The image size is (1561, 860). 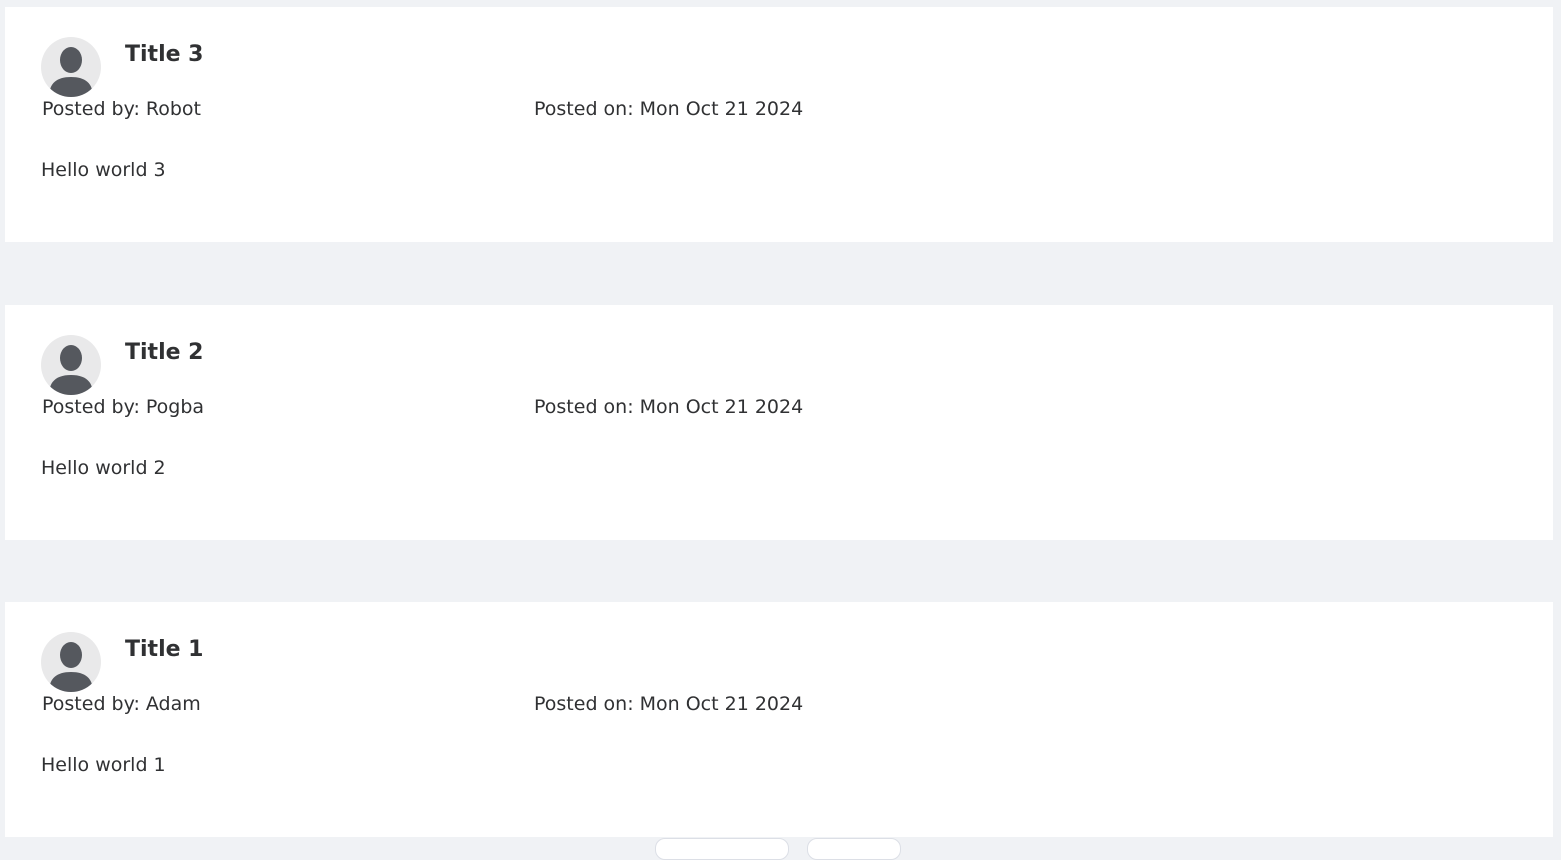 I want to click on post-content: Hello world 2, so click(x=103, y=468).